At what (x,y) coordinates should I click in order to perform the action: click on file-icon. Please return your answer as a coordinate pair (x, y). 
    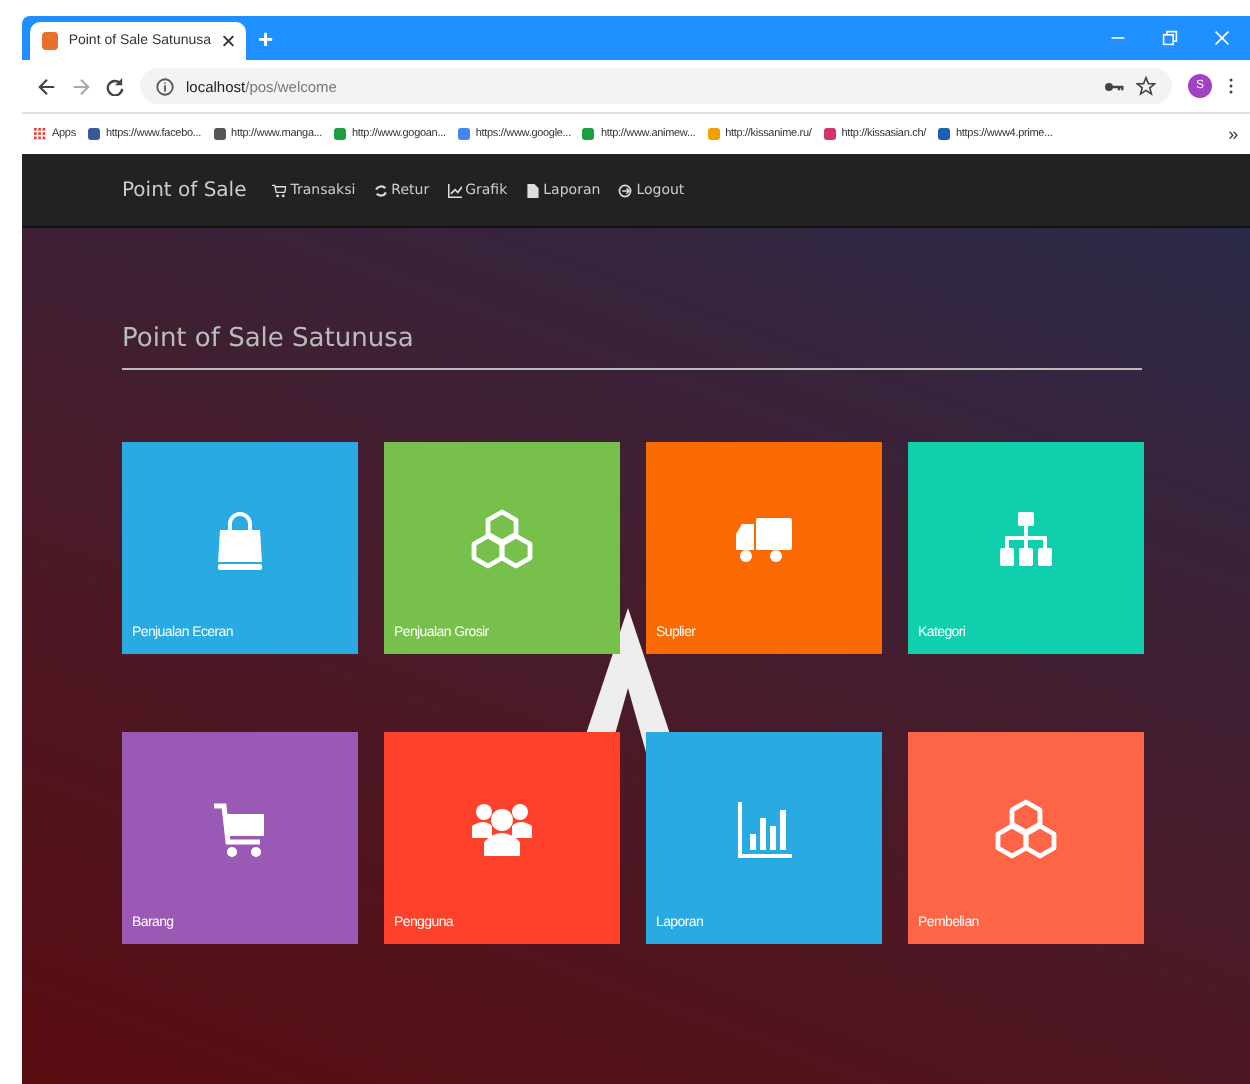
    Looking at the image, I should click on (532, 190).